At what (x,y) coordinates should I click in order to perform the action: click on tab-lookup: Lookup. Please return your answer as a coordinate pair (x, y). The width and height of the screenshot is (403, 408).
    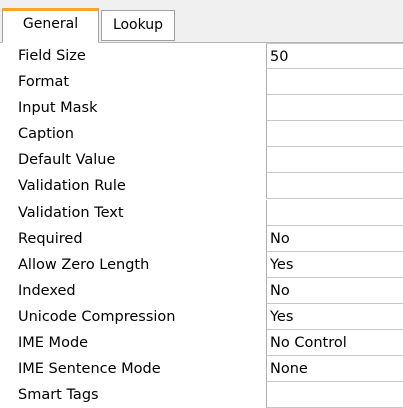
    Looking at the image, I should click on (138, 25).